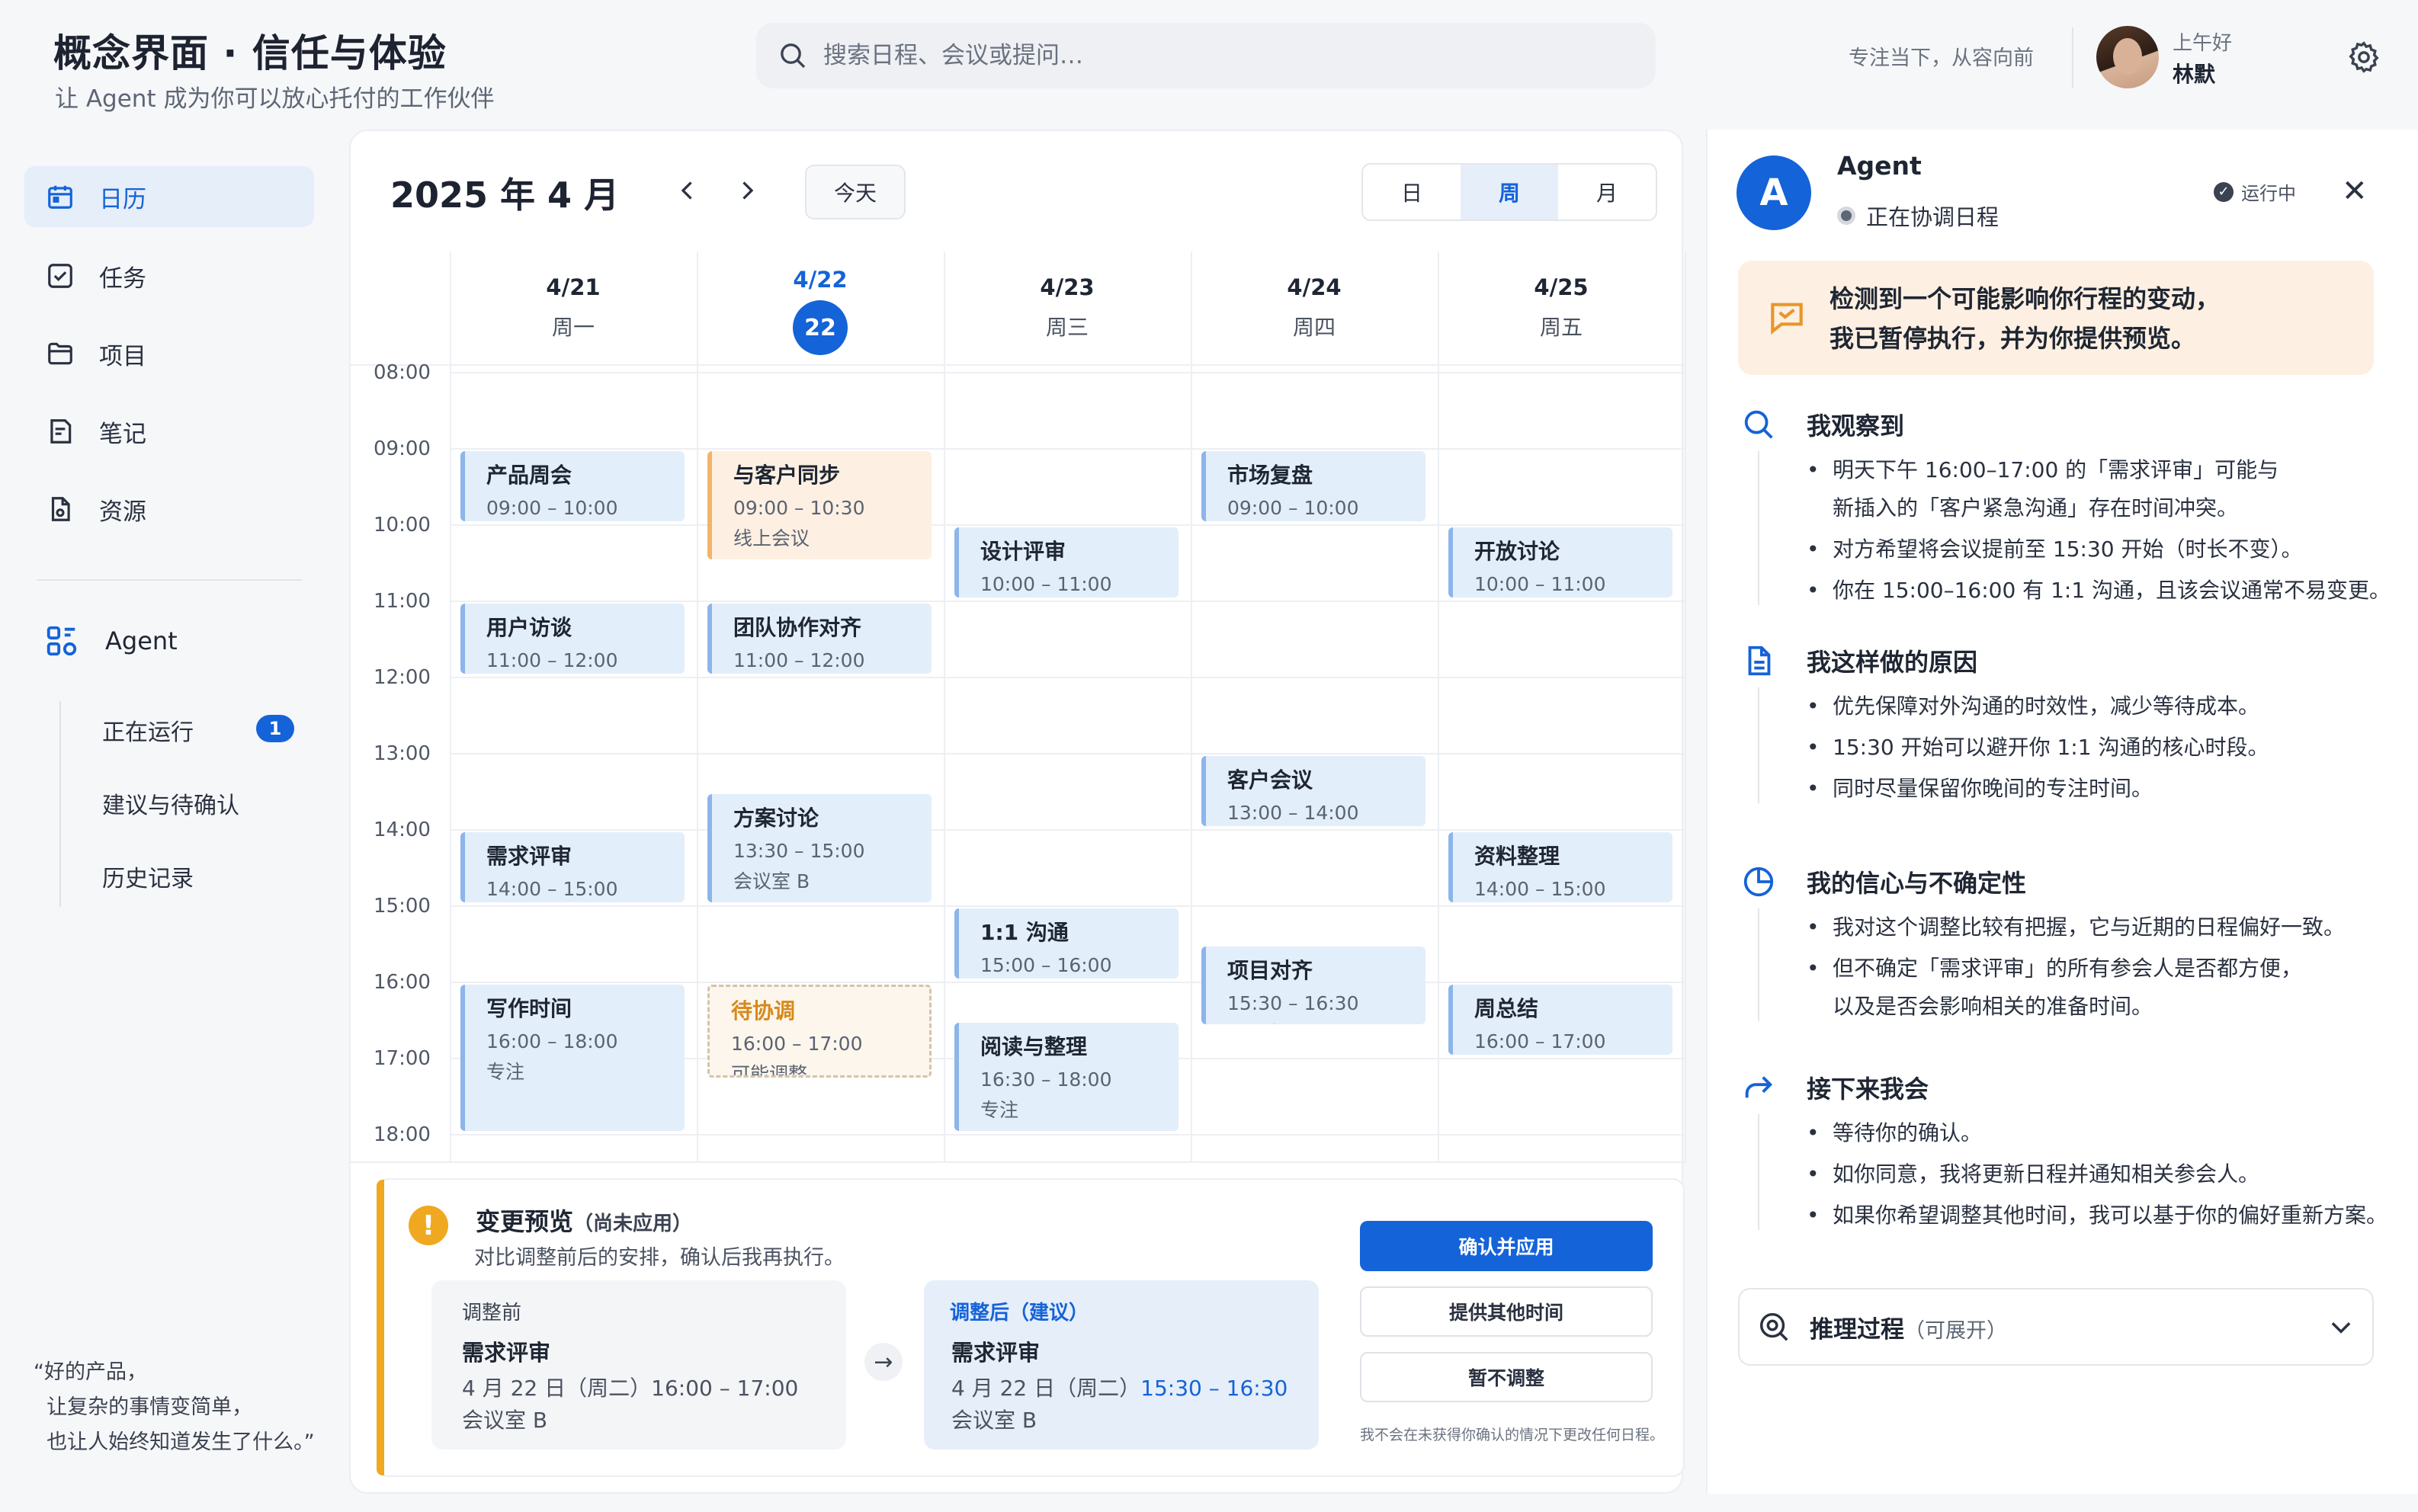  What do you see at coordinates (776, 818) in the screenshot?
I see `event-title: 方案讨论` at bounding box center [776, 818].